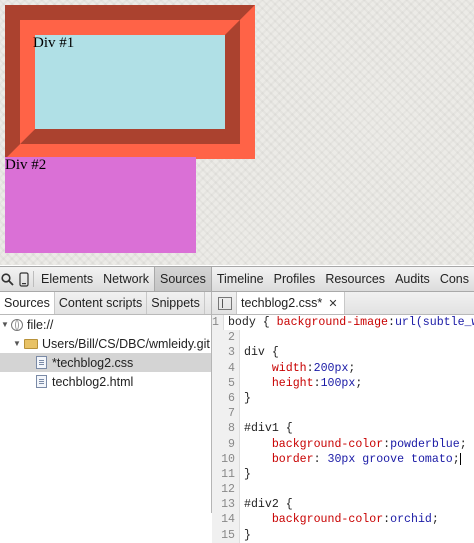 This screenshot has width=474, height=543. I want to click on line-number: 7, so click(226, 414).